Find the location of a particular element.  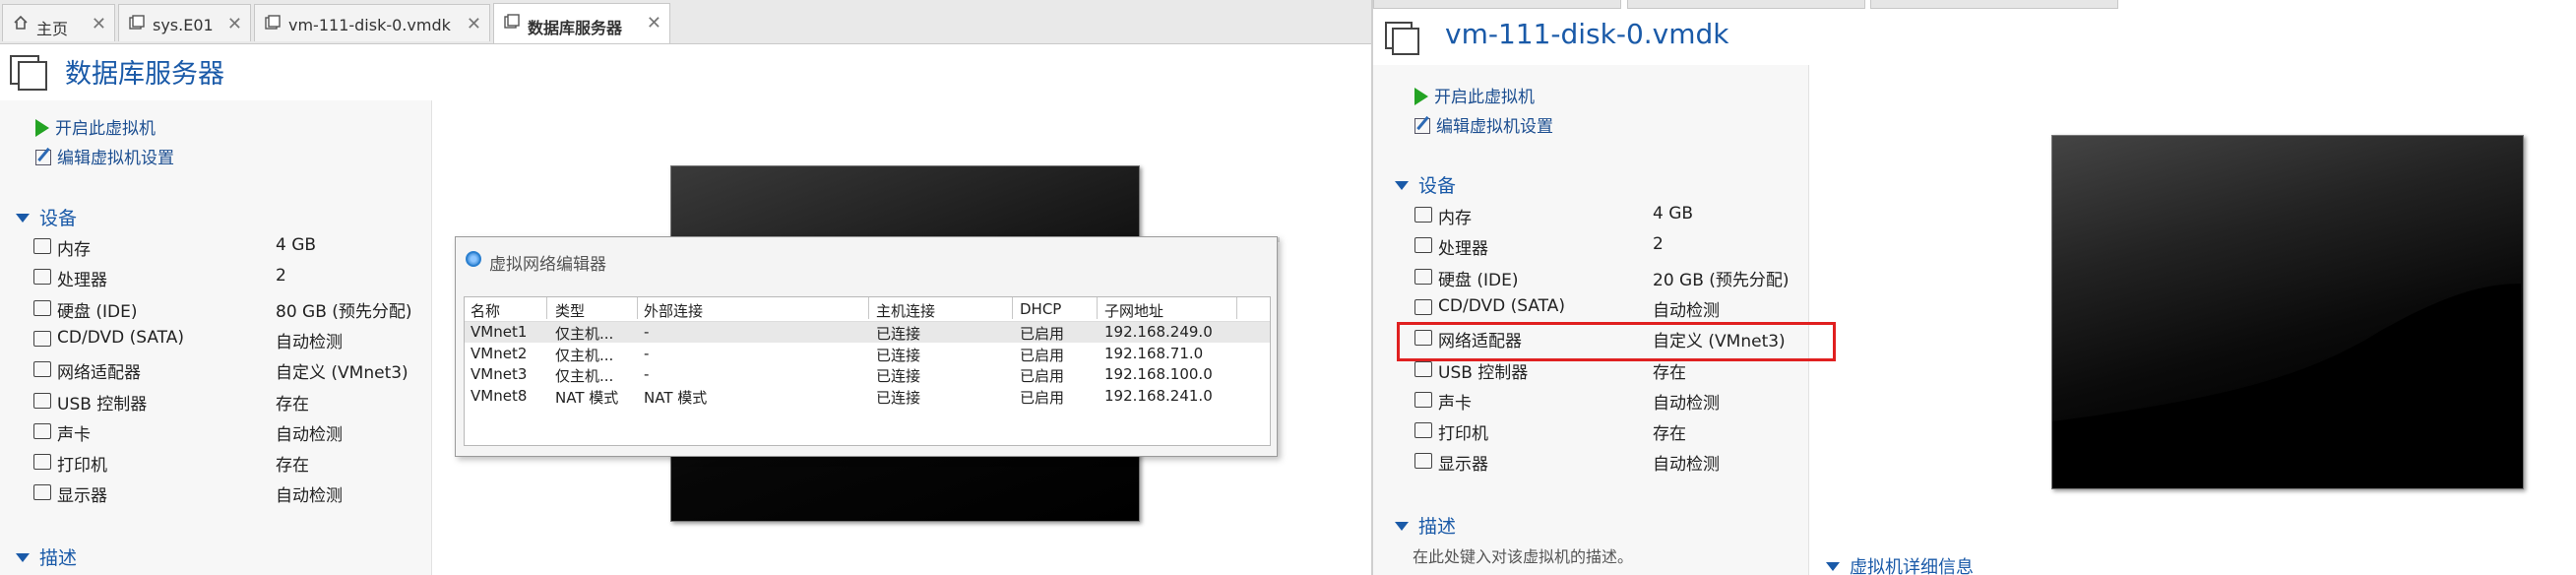

column-header-subnet: 子网地址 is located at coordinates (1133, 310).